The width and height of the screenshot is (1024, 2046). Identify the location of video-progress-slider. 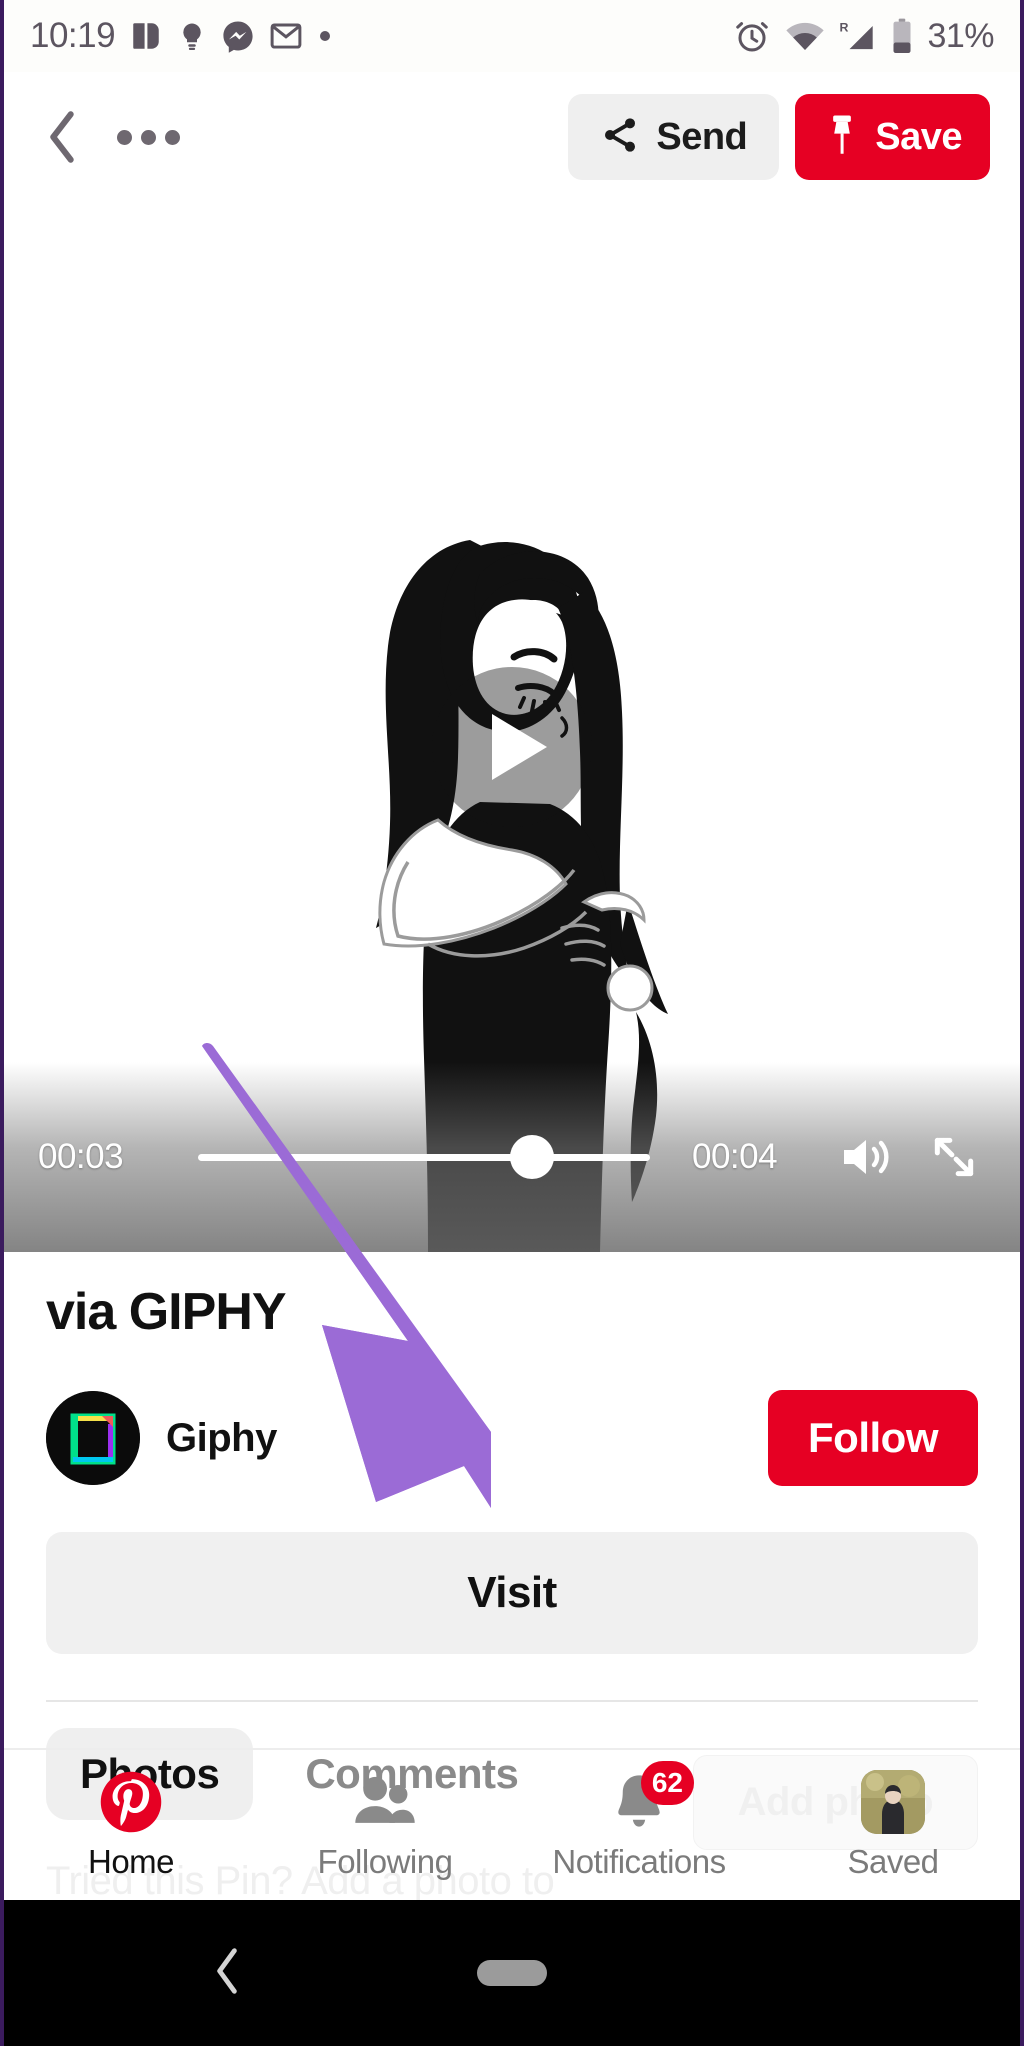
(424, 1157).